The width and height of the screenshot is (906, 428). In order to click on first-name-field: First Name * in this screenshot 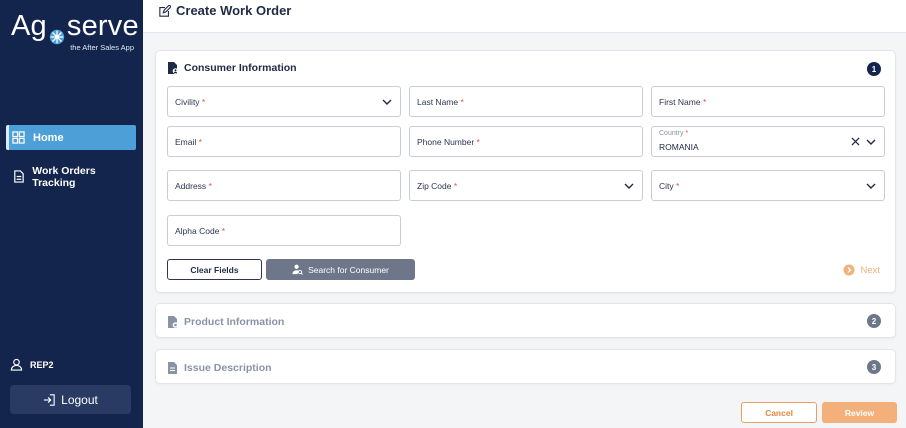, I will do `click(768, 101)`.